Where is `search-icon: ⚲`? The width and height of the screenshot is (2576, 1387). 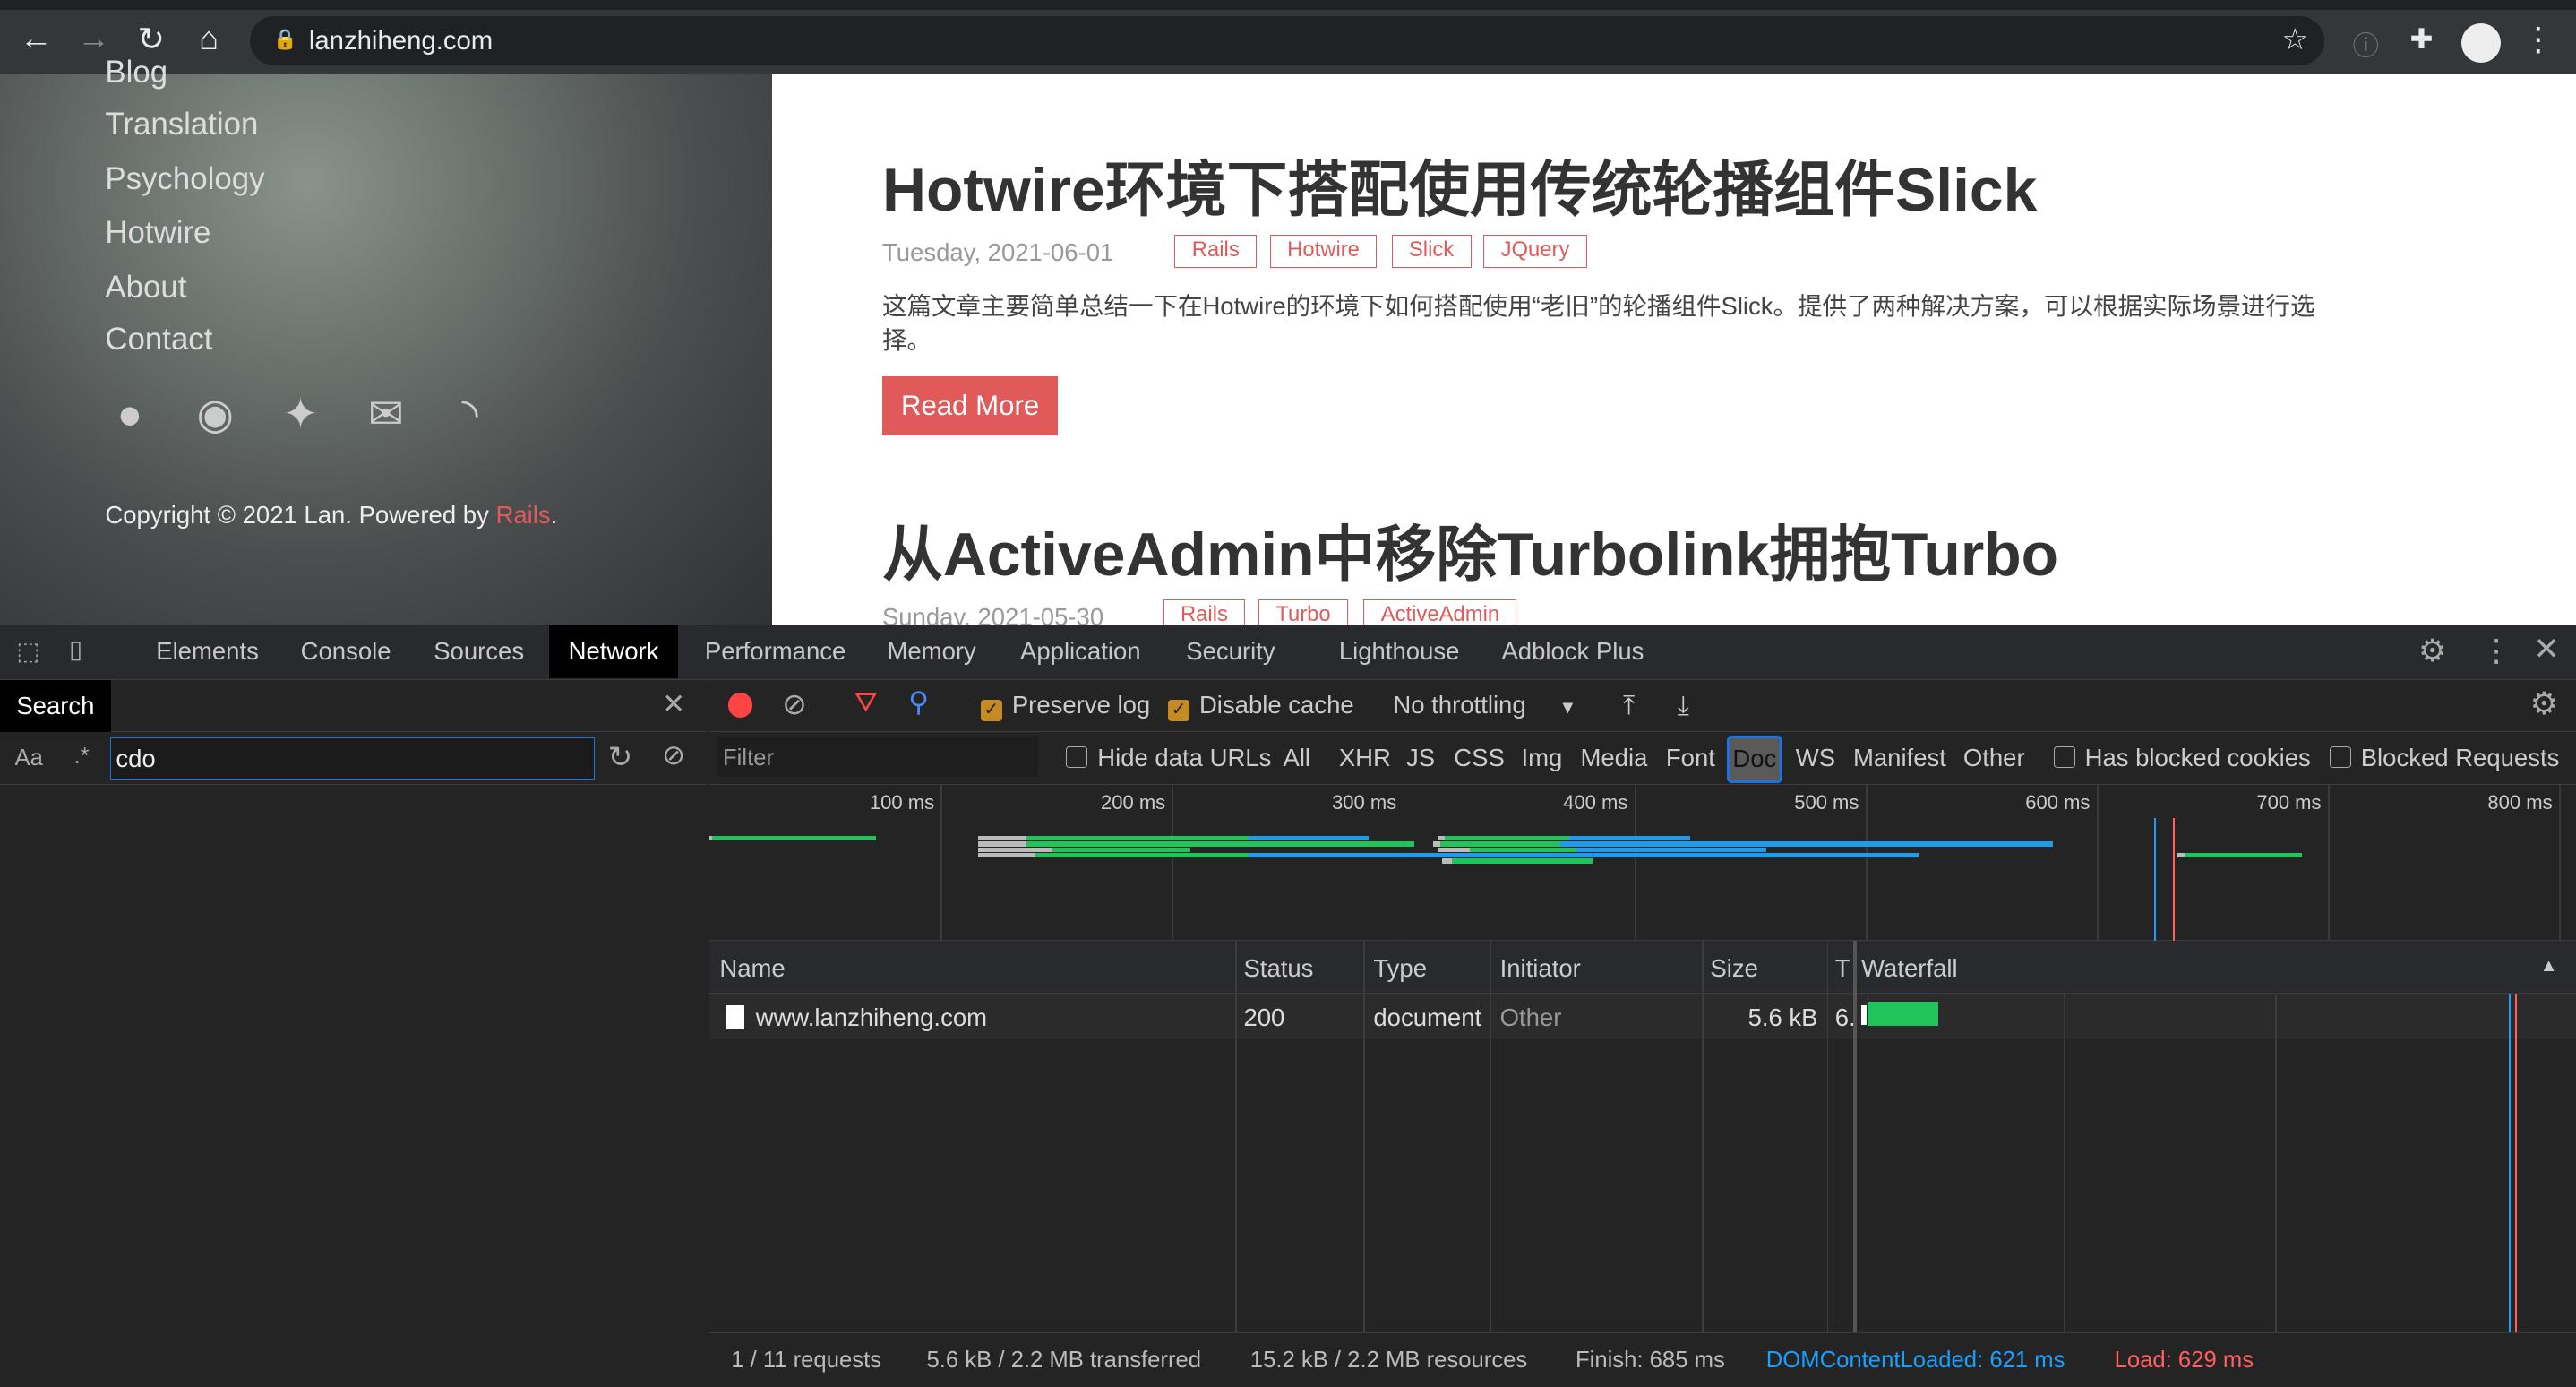 search-icon: ⚲ is located at coordinates (918, 702).